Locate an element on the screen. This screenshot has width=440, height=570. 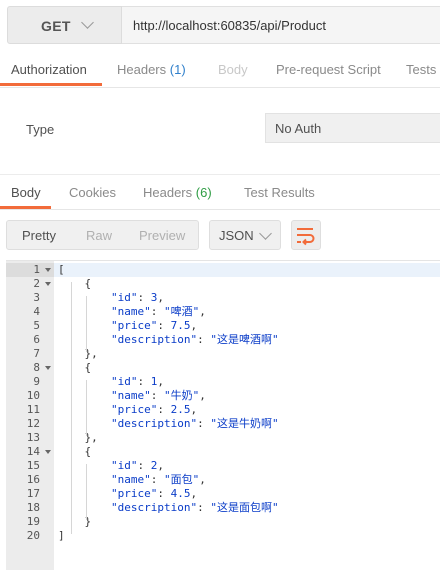
line-number: 15 is located at coordinates (33, 465).